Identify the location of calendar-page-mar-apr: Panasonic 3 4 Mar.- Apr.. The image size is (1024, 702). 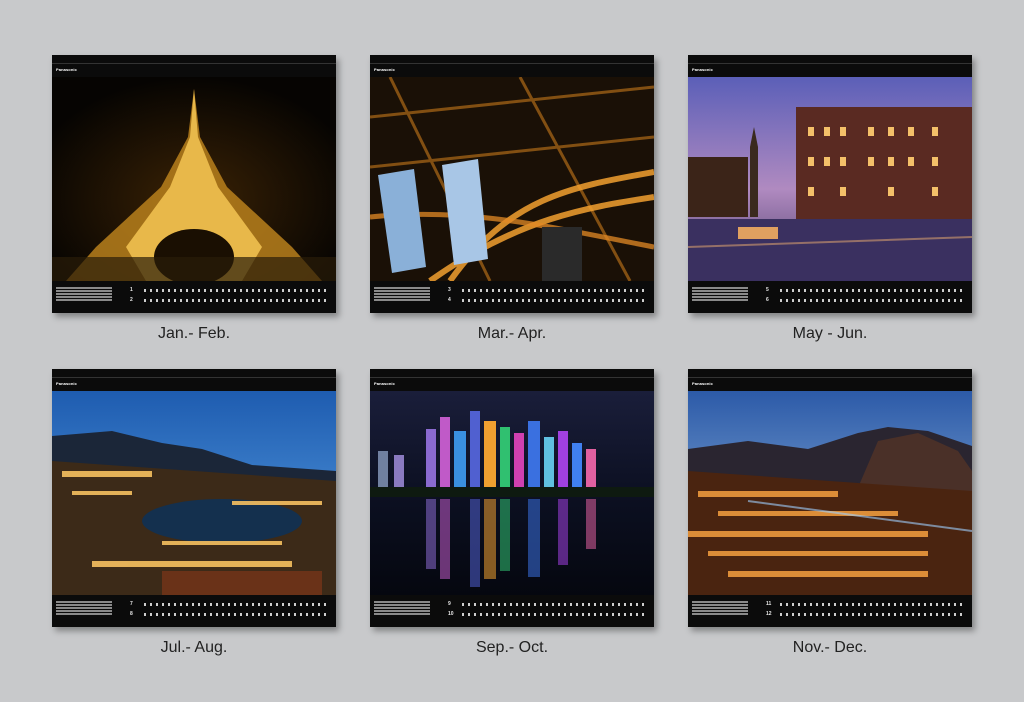
(512, 198).